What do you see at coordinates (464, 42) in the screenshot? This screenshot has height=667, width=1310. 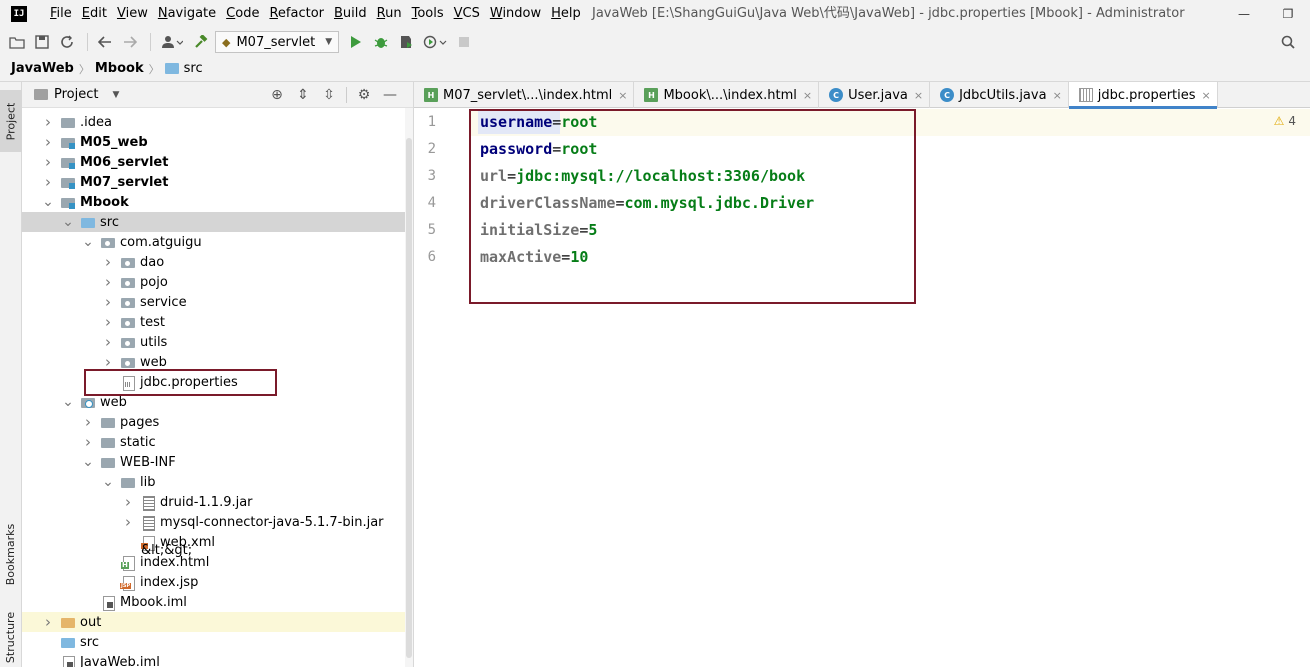 I see `stop-icon` at bounding box center [464, 42].